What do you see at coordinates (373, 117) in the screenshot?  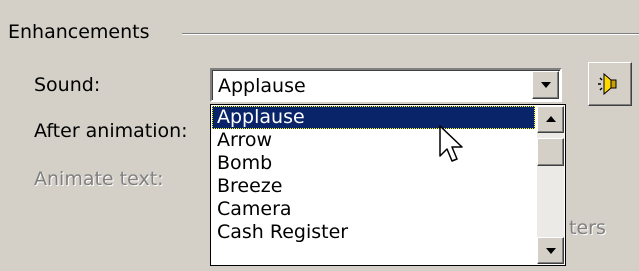 I see `dropdown-item-applause: Applause` at bounding box center [373, 117].